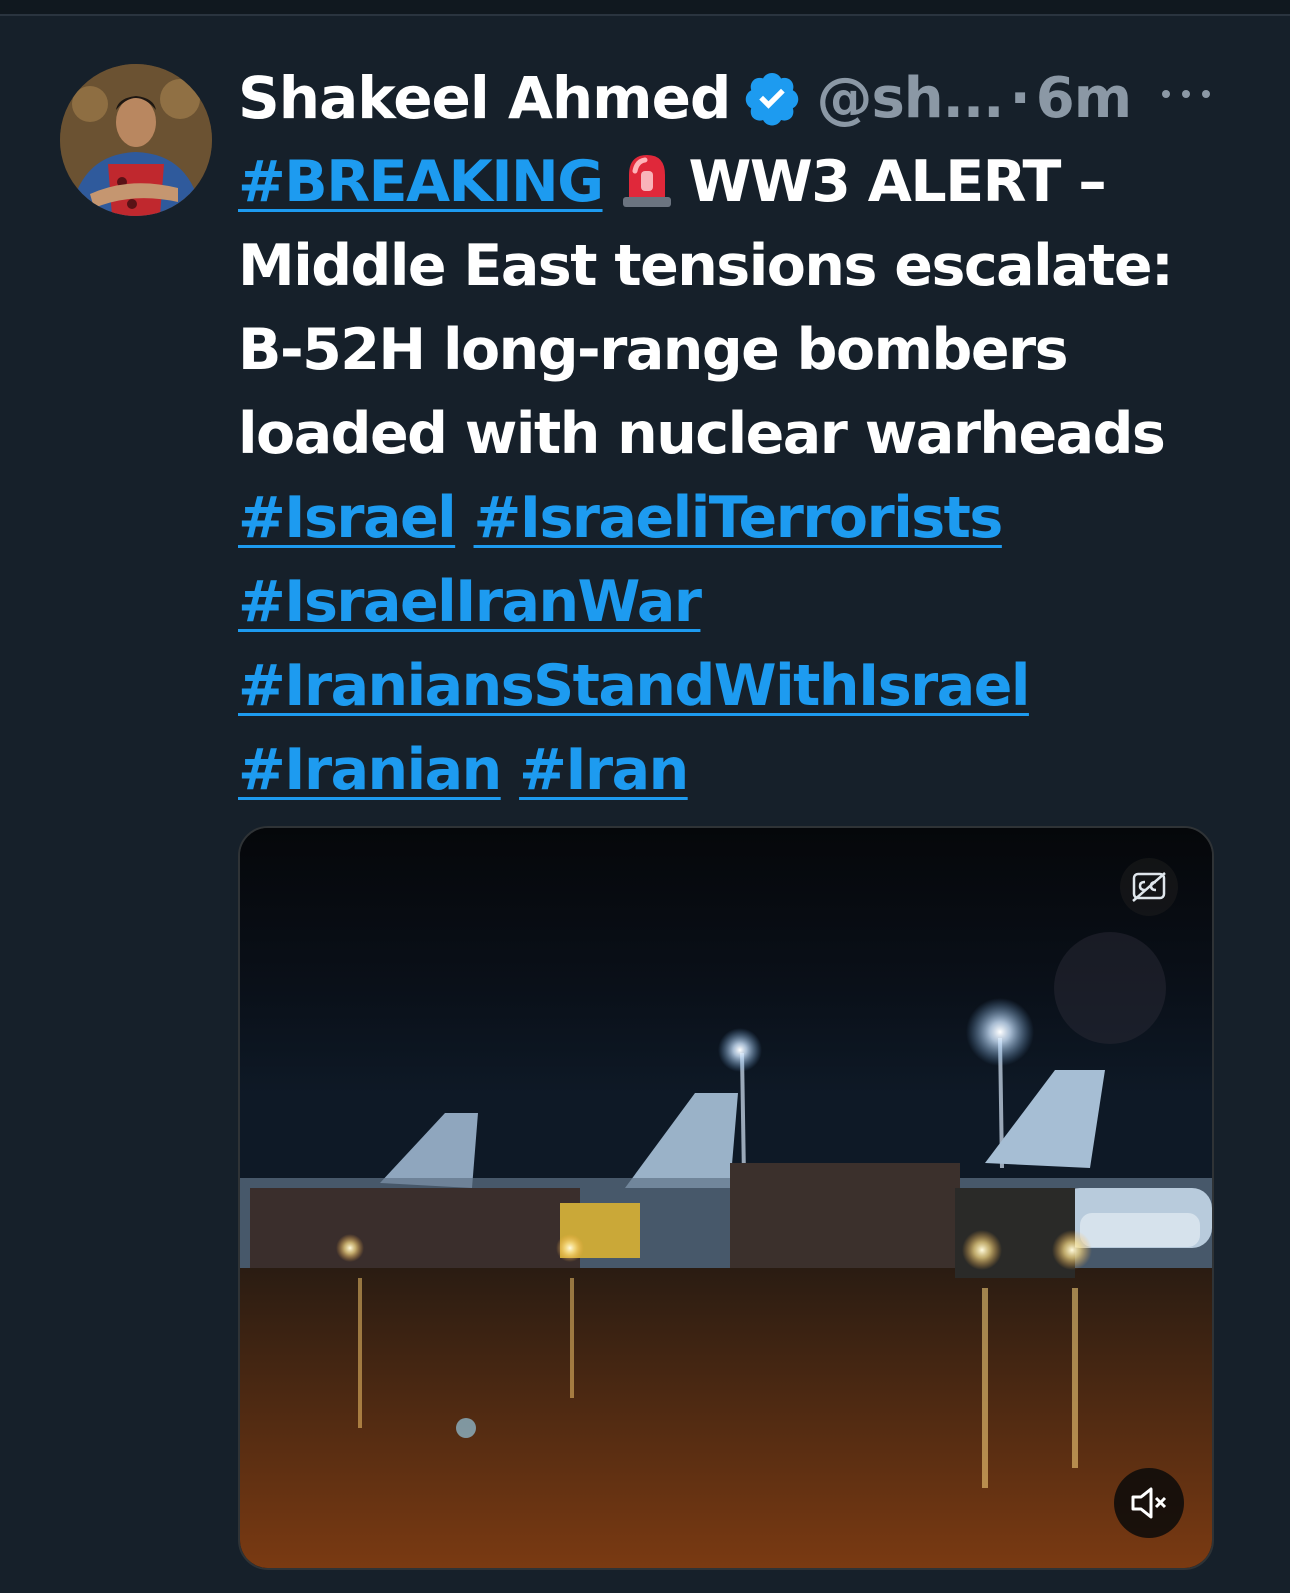 The width and height of the screenshot is (1290, 1593). I want to click on mute-button, so click(1149, 1503).